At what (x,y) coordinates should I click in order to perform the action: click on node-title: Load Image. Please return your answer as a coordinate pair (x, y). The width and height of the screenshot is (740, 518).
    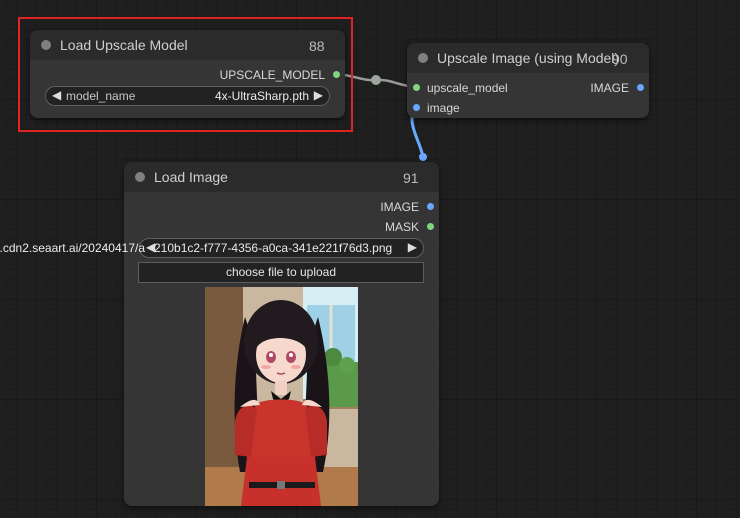
    Looking at the image, I should click on (191, 177).